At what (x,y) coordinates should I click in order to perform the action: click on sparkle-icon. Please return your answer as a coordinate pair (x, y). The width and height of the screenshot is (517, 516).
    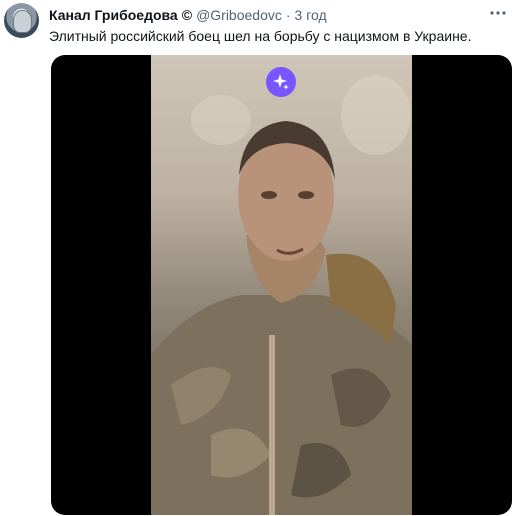
    Looking at the image, I should click on (281, 82).